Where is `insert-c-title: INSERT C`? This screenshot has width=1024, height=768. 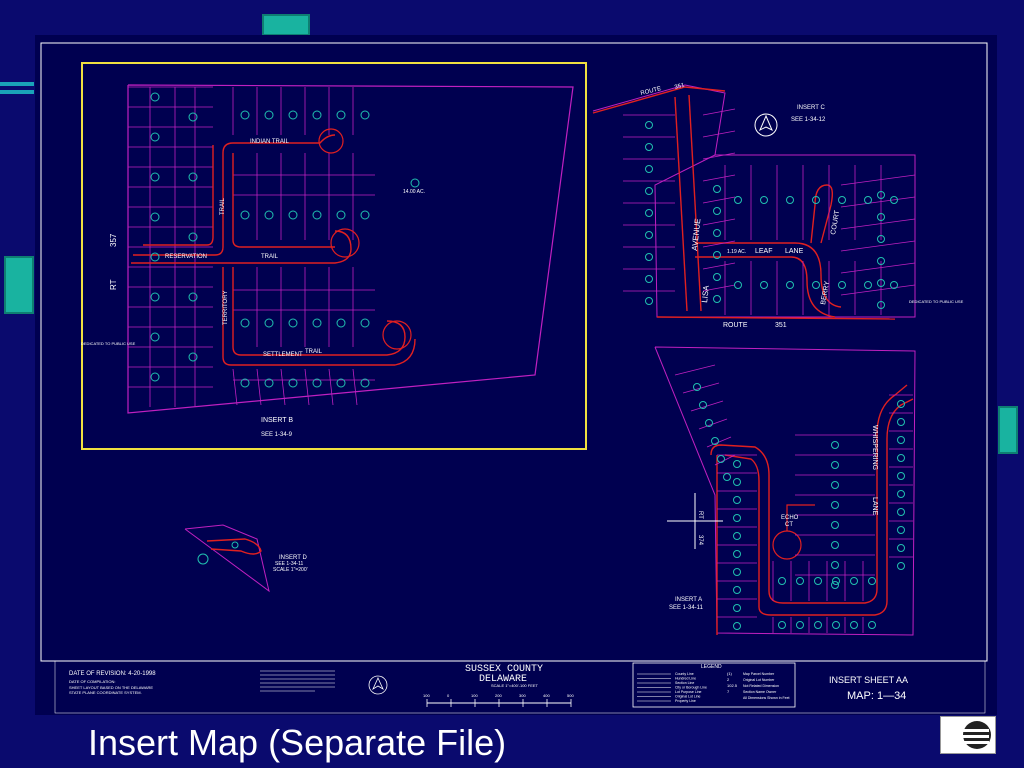 insert-c-title: INSERT C is located at coordinates (811, 108).